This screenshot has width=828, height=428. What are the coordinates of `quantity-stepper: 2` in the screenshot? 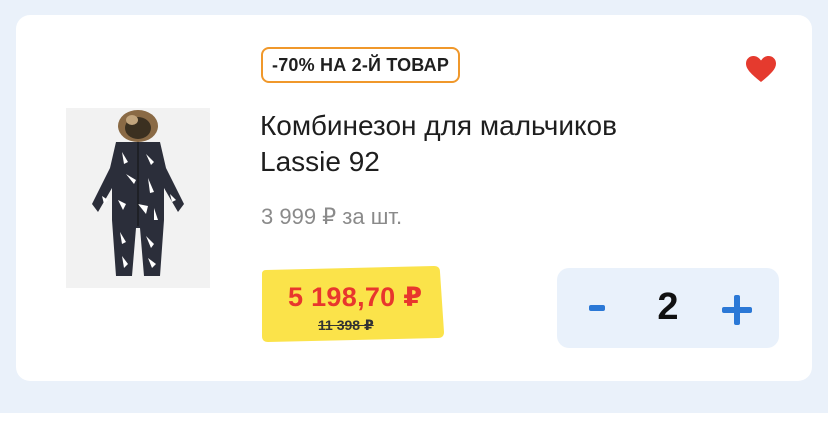 It's located at (668, 308).